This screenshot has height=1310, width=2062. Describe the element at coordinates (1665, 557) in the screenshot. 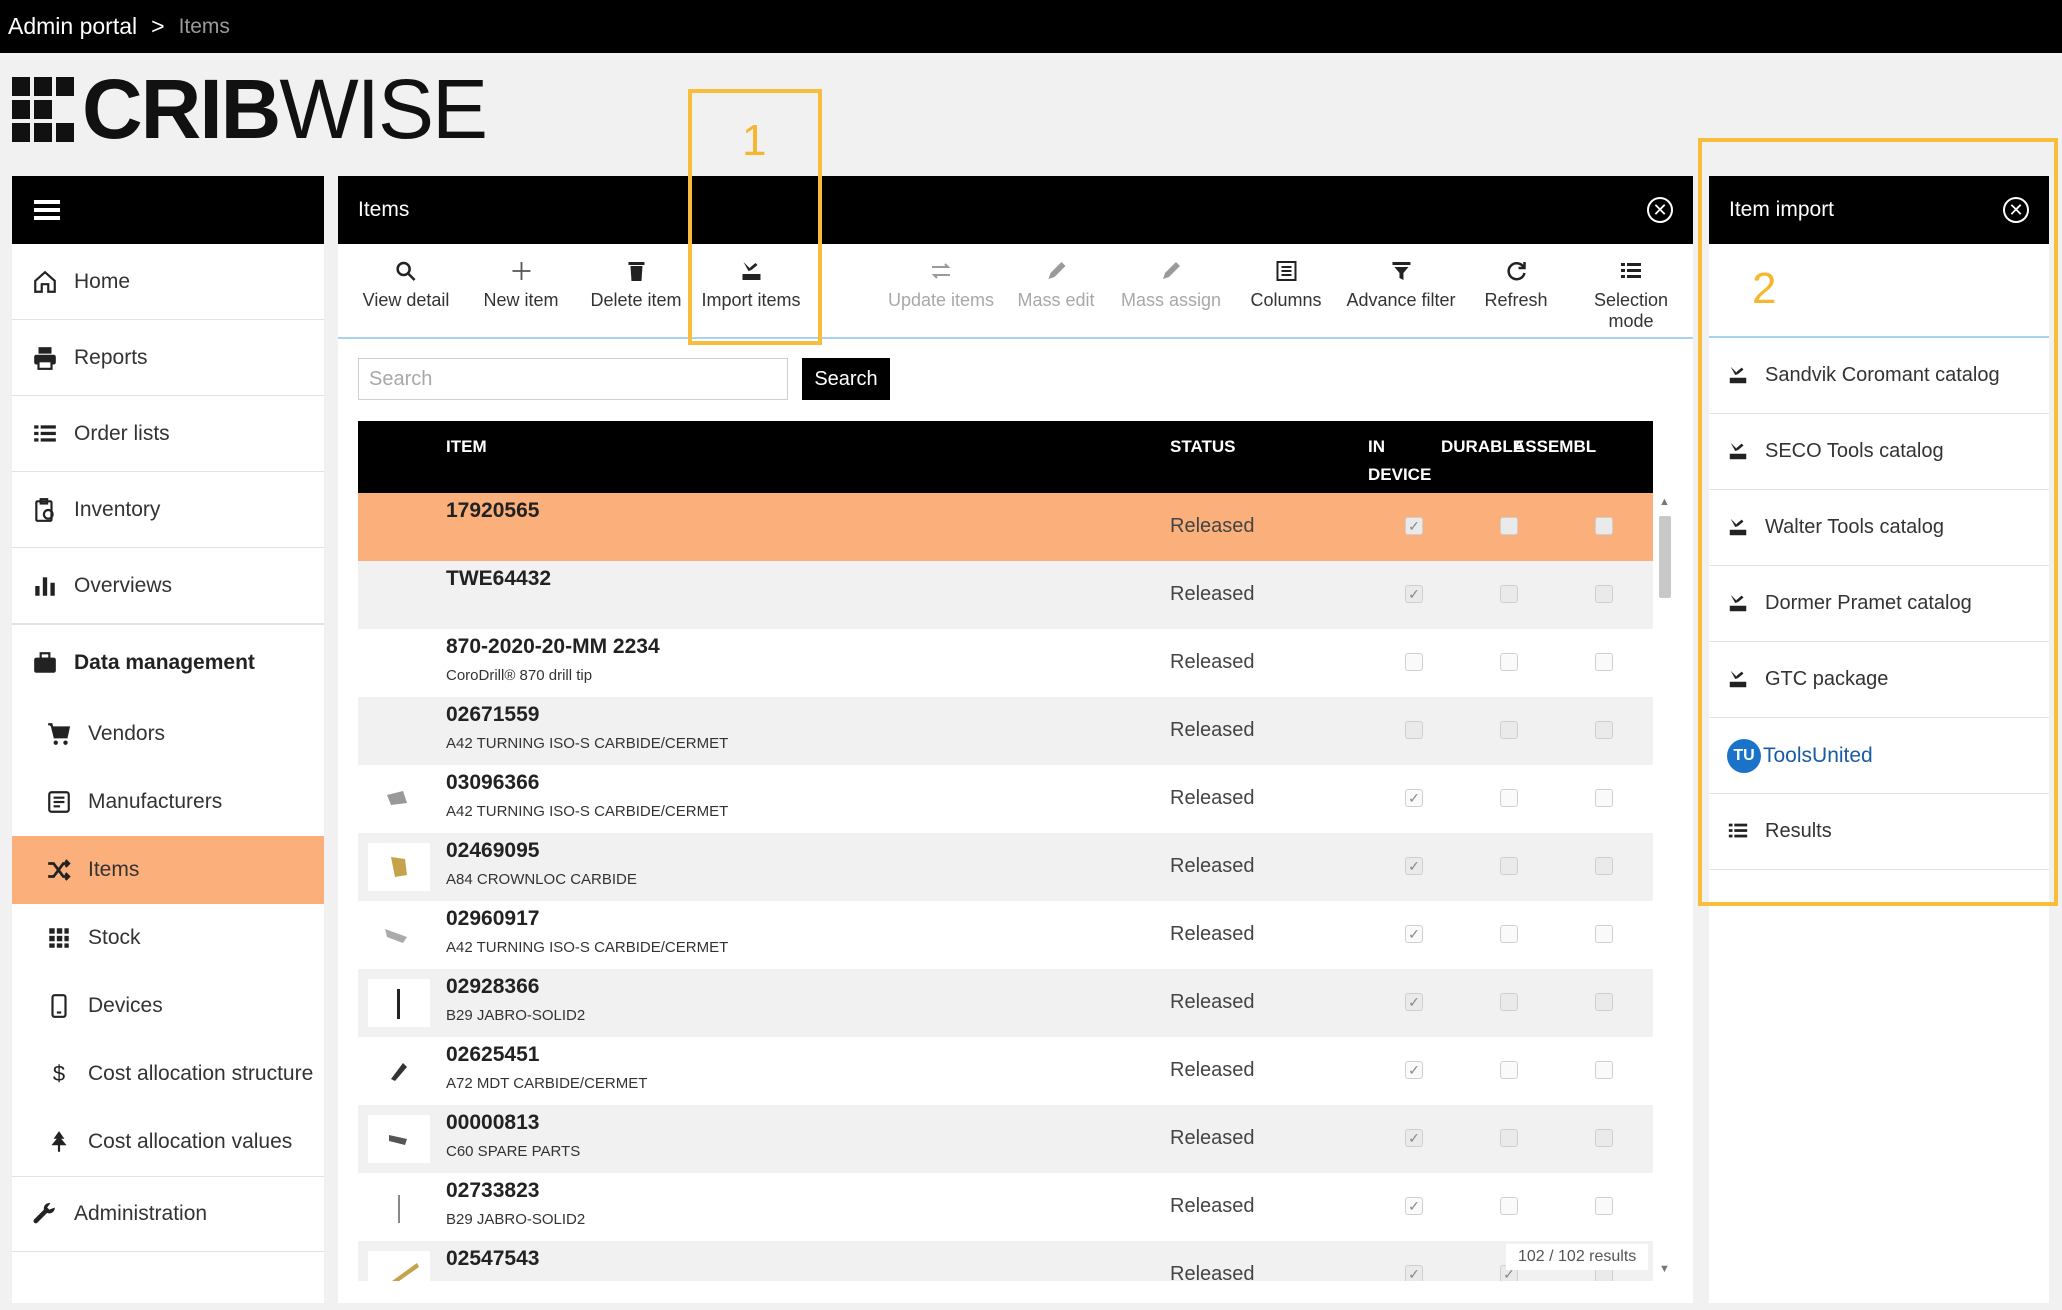

I see `scroll-thumb` at that location.